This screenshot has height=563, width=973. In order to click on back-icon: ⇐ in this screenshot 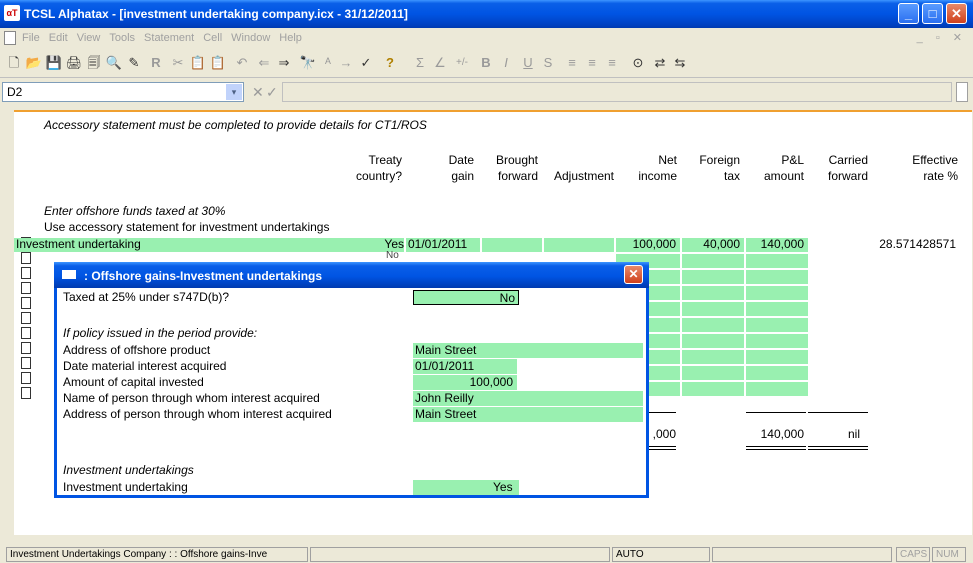, I will do `click(264, 63)`.